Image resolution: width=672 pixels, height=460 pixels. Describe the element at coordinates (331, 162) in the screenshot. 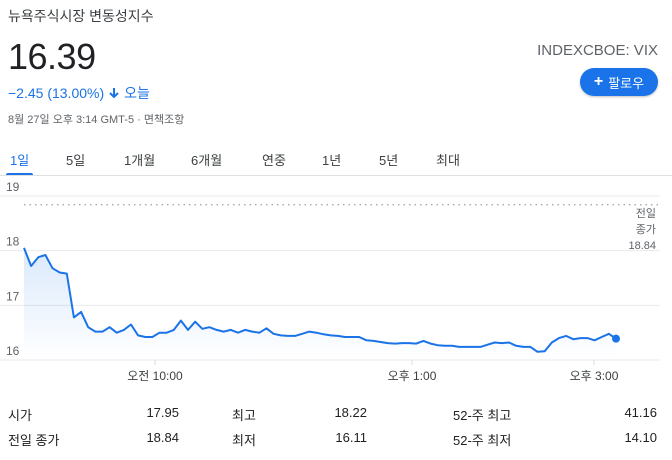

I see `tab-1y: 1년` at that location.